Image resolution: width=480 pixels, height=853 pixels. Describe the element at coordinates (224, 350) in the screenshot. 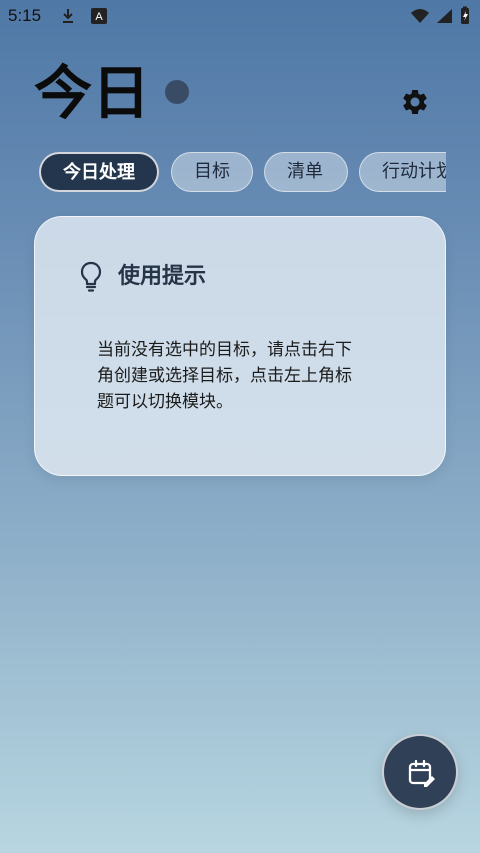

I see `hint-line: 当前没有选中的目标，请点击右下` at that location.